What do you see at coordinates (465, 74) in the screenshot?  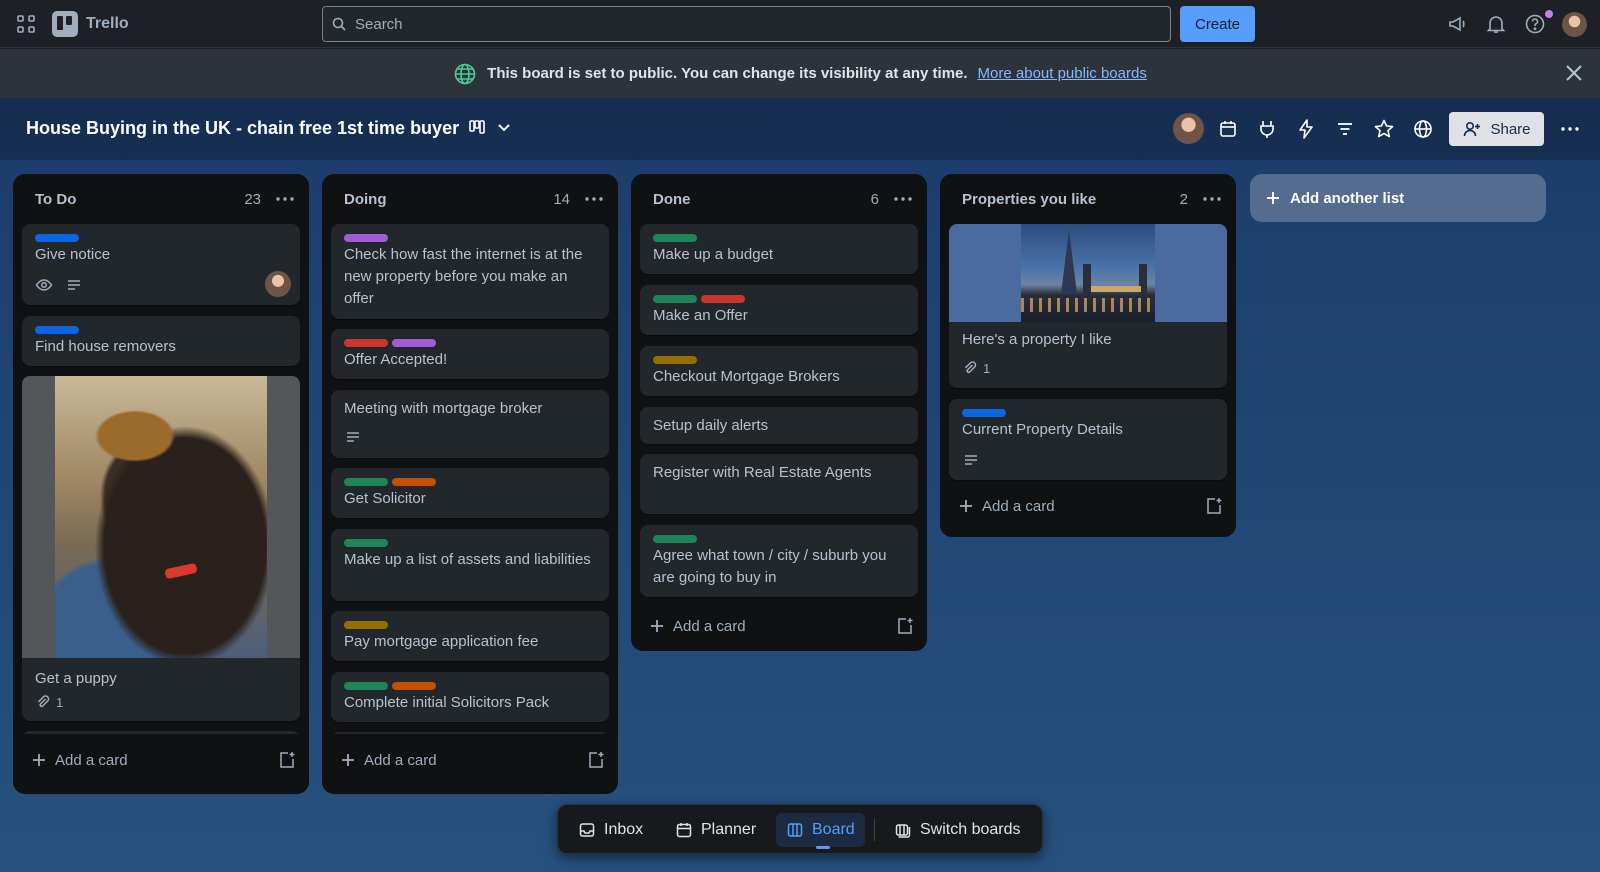 I see `globe-icon` at bounding box center [465, 74].